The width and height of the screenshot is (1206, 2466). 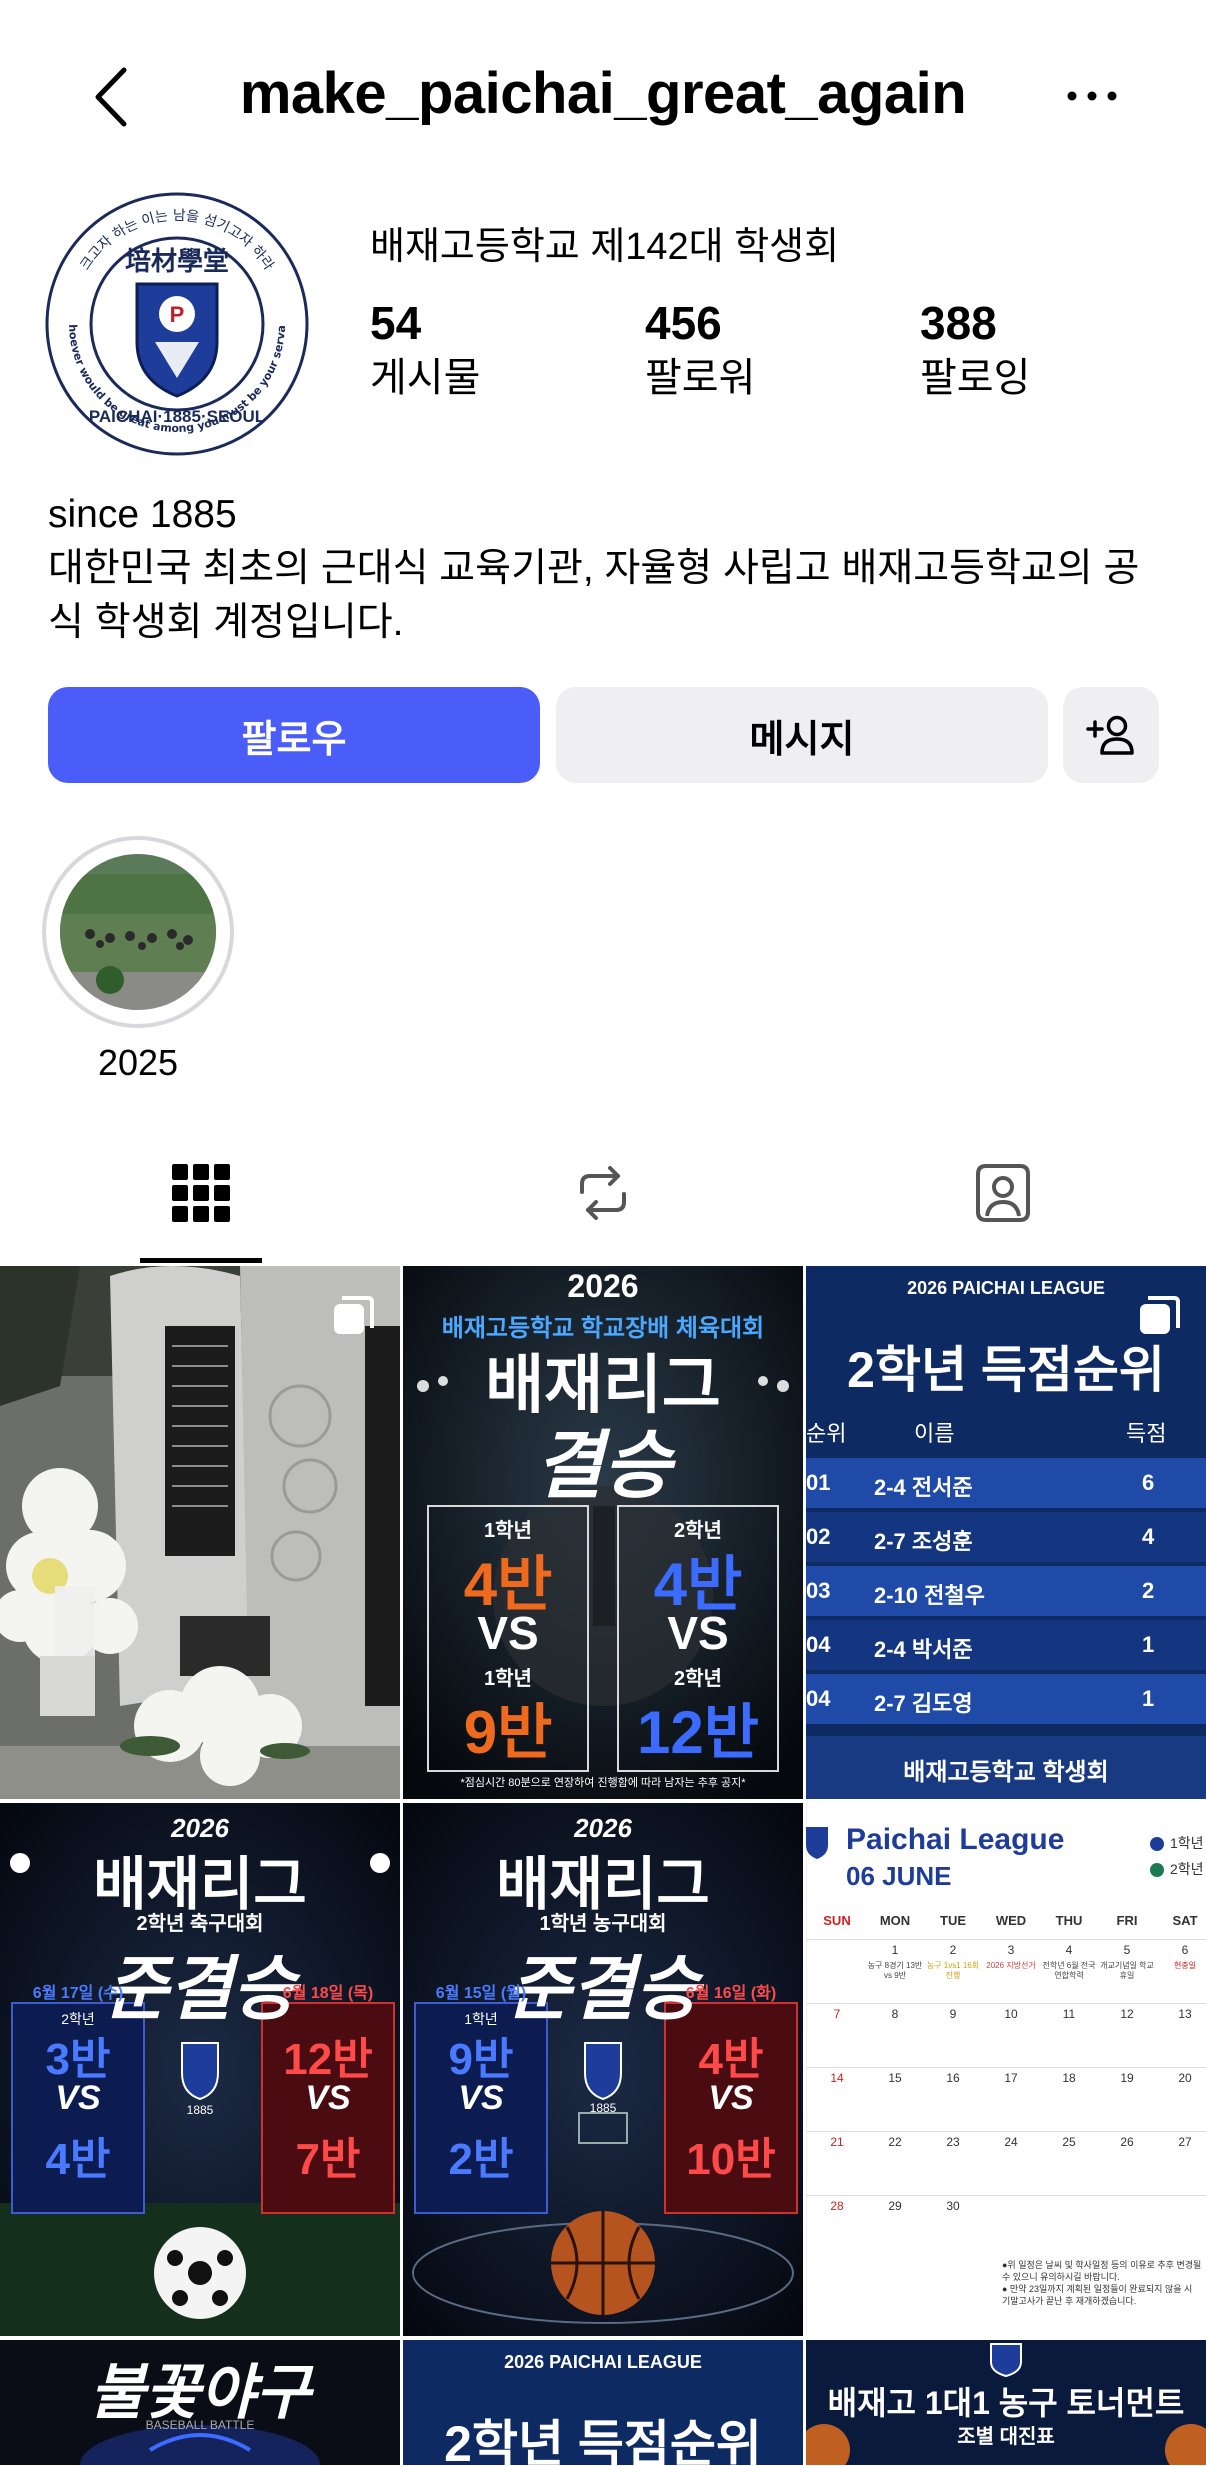 I want to click on stat-followers-count: 456, so click(x=683, y=323).